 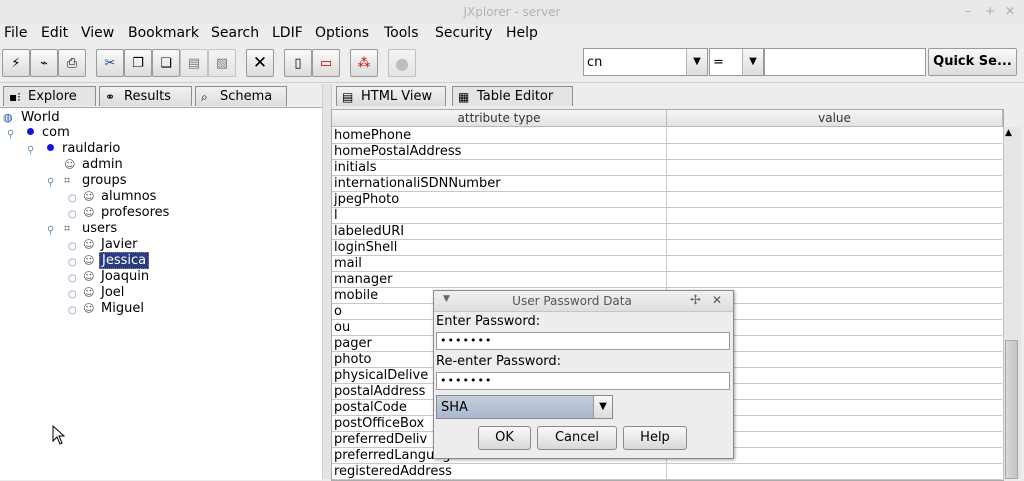 What do you see at coordinates (667, 280) in the screenshot?
I see `table-row: manager` at bounding box center [667, 280].